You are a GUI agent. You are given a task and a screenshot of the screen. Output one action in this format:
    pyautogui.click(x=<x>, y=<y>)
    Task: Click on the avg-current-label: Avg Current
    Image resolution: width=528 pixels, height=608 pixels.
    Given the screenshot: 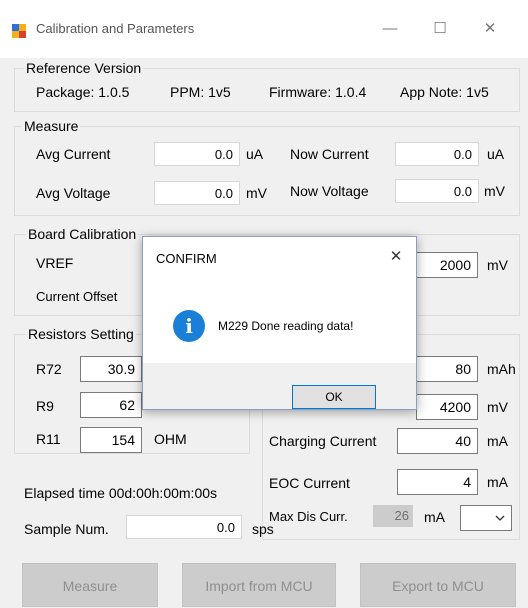 What is the action you would take?
    pyautogui.click(x=73, y=154)
    